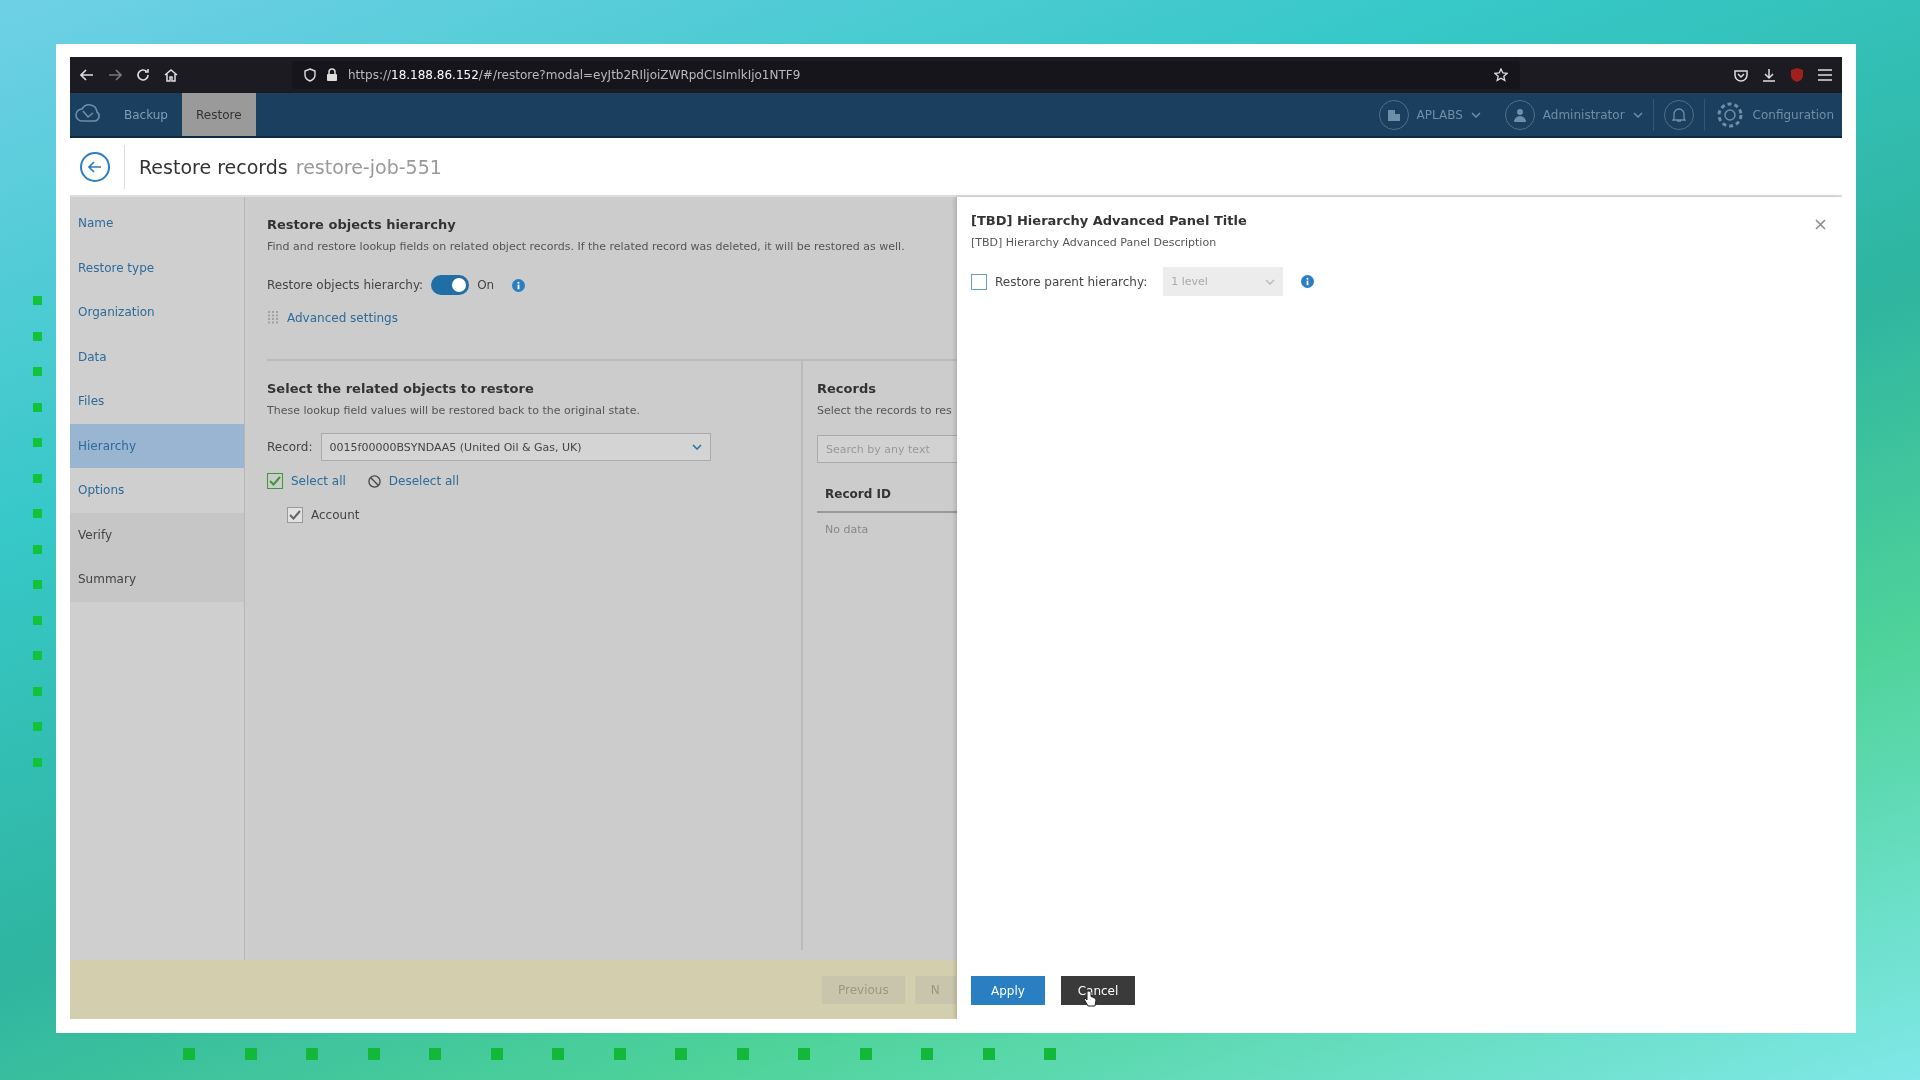 This screenshot has width=1920, height=1080. Describe the element at coordinates (362, 224) in the screenshot. I see `section-title: Restore objects hierarchy` at that location.